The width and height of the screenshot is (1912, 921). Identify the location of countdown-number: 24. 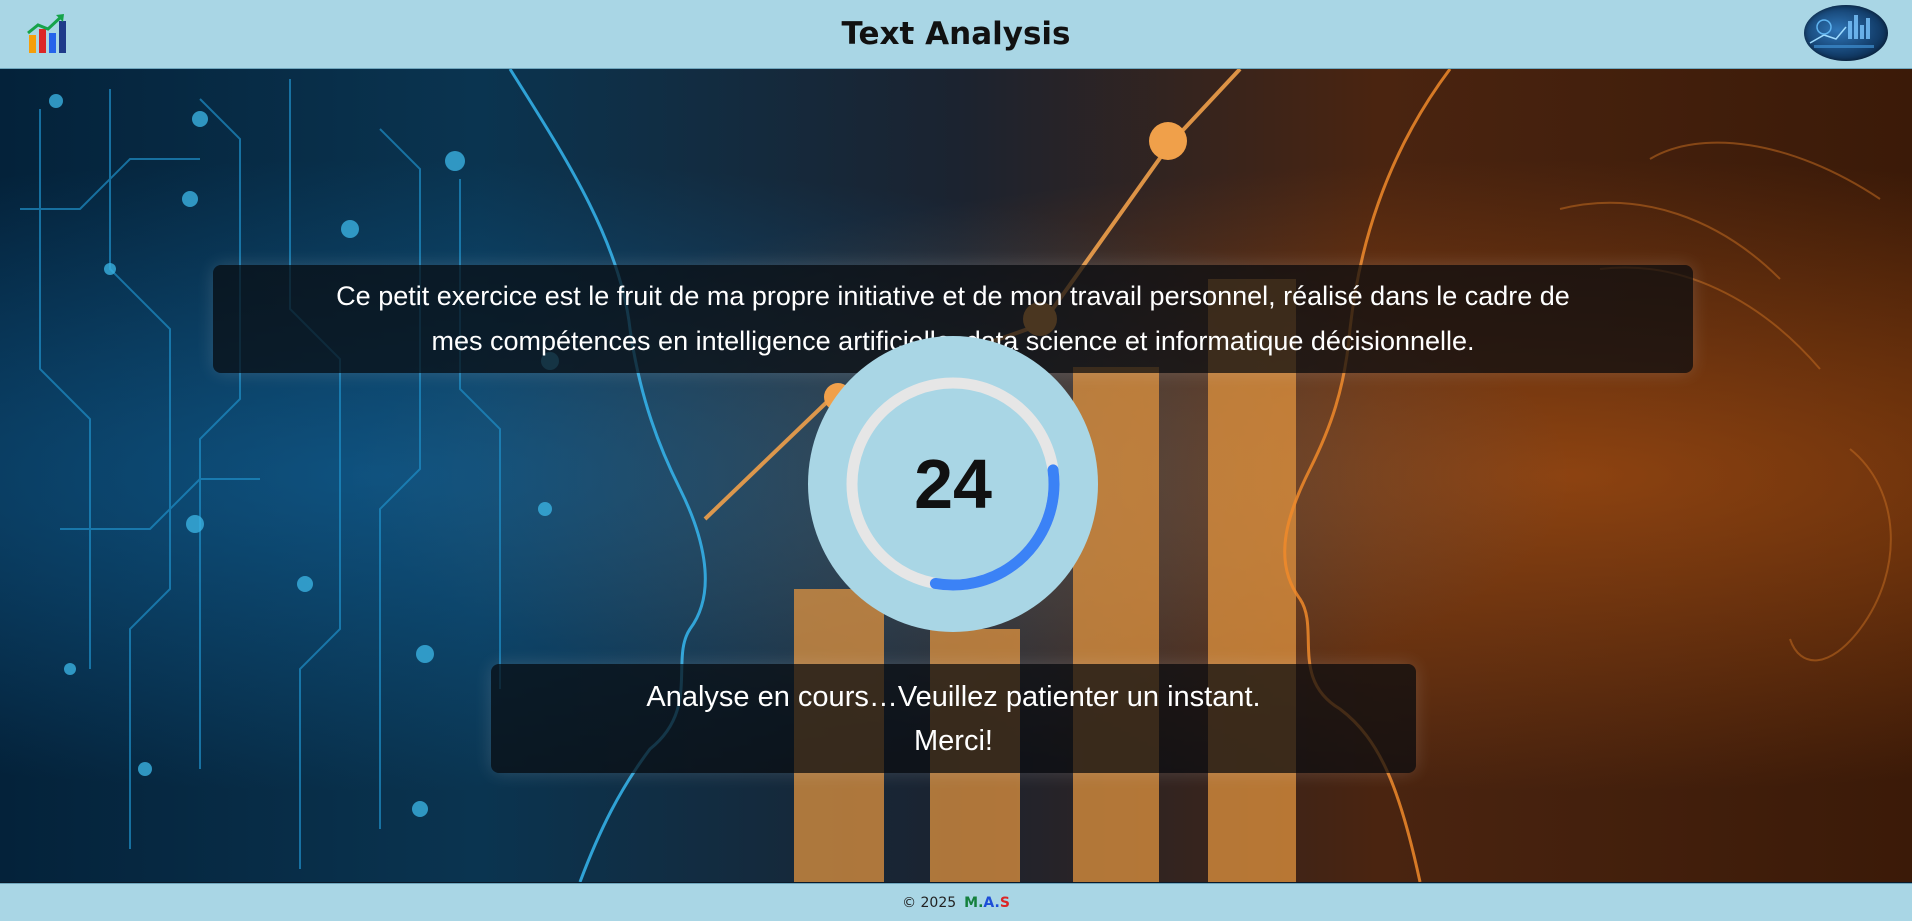
(953, 484).